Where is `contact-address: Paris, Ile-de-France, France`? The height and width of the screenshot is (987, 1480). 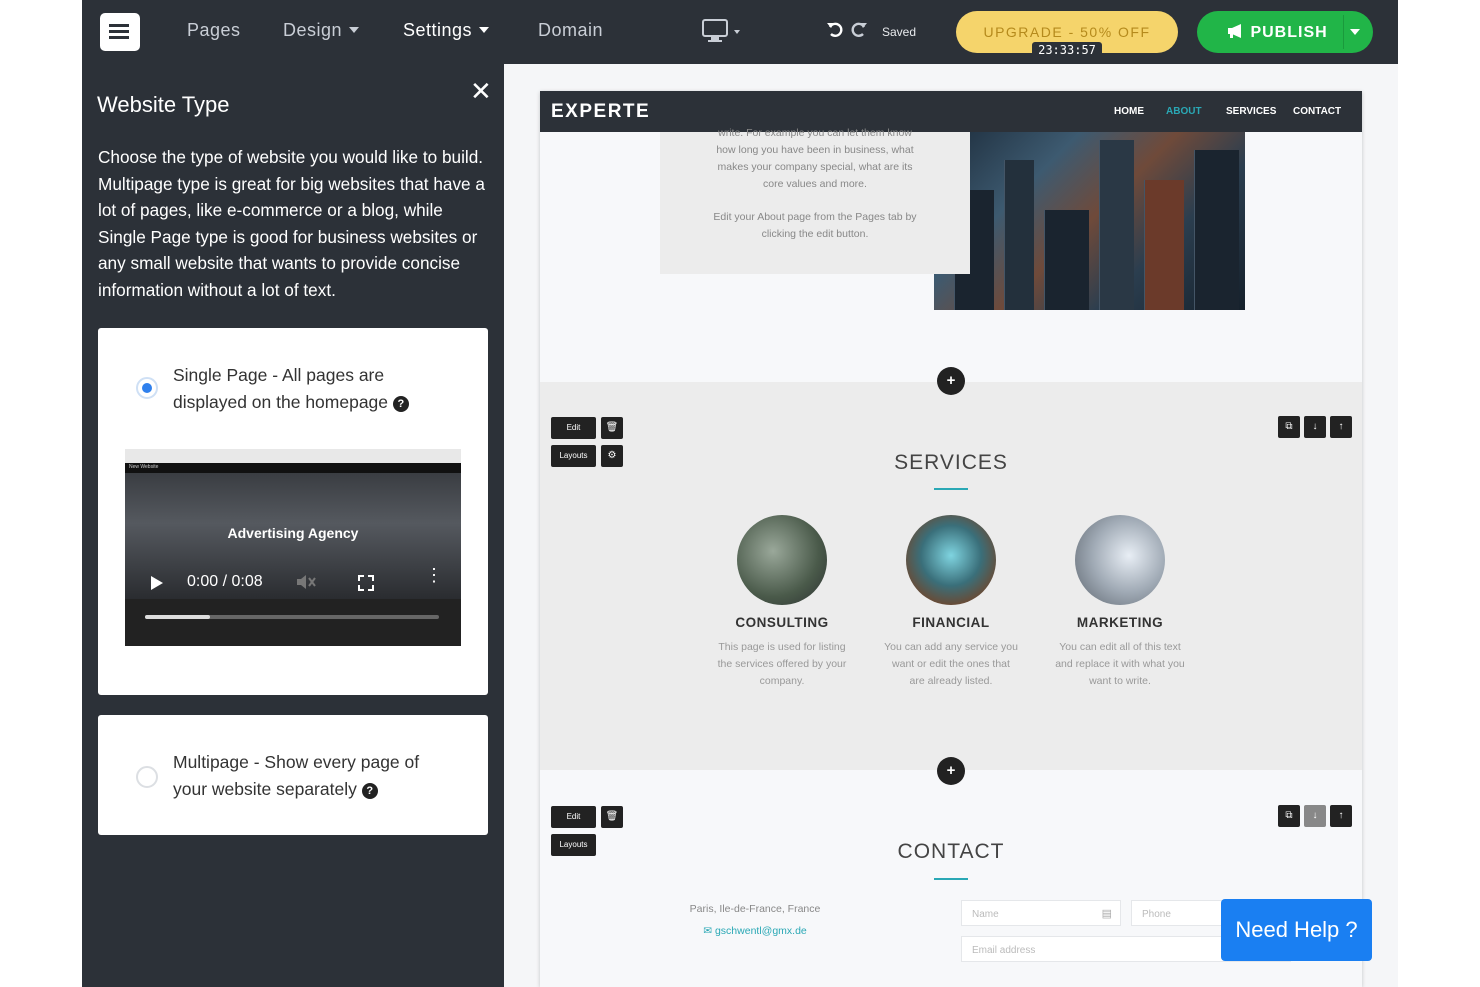
contact-address: Paris, Ile-de-France, France is located at coordinates (755, 909).